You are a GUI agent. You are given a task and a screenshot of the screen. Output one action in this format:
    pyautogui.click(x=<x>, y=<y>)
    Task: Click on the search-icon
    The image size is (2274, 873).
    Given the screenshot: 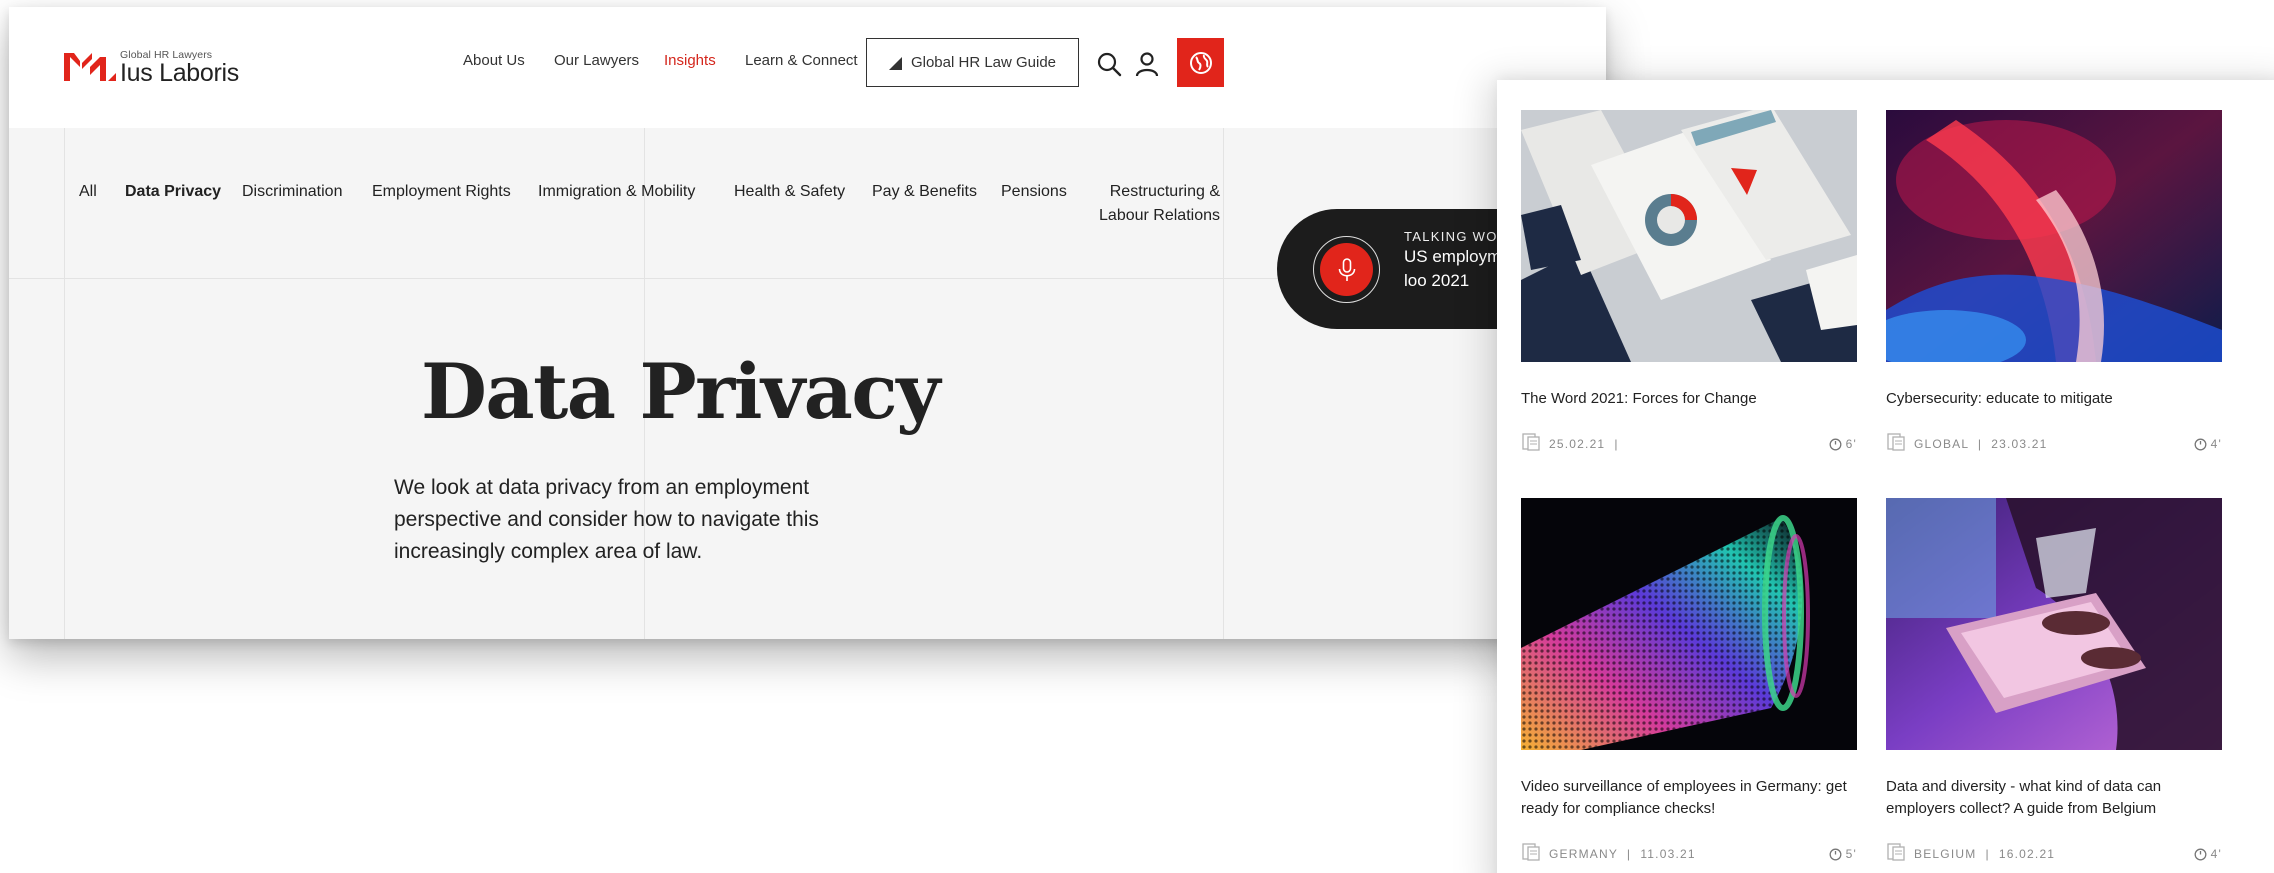 What is the action you would take?
    pyautogui.click(x=1109, y=64)
    